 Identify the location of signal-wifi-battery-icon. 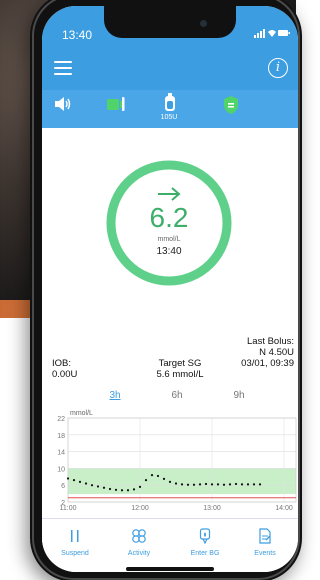
(272, 33).